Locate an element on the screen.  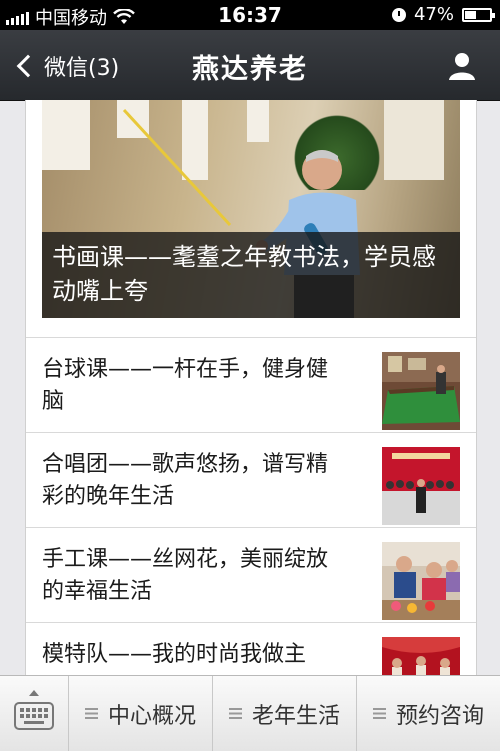
keyboard-icon is located at coordinates (34, 716).